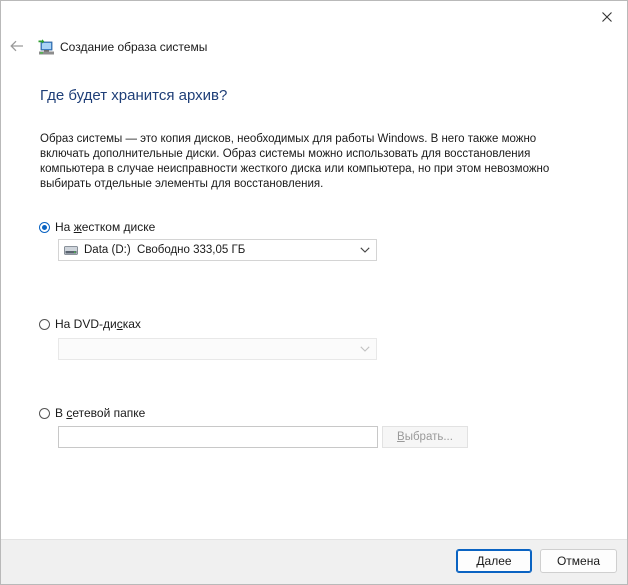  Describe the element at coordinates (314, 561) in the screenshot. I see `wizard-footer: Далее Отмена` at that location.